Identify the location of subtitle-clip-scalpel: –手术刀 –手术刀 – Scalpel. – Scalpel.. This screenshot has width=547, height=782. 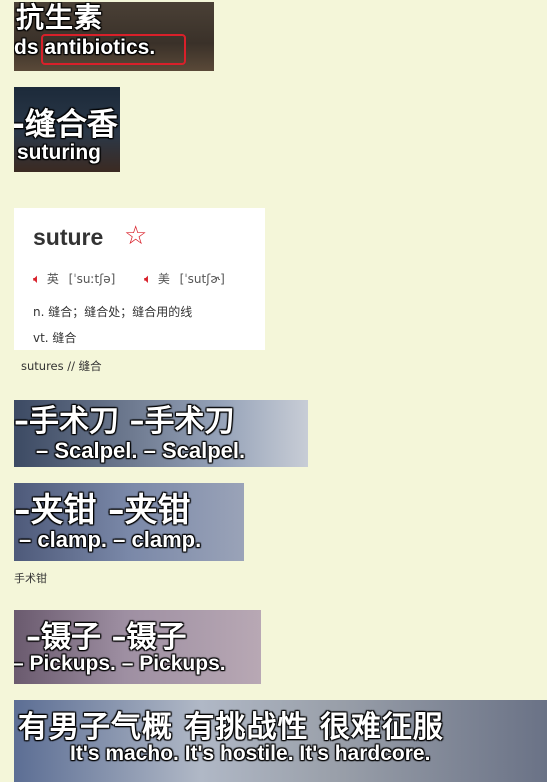
(161, 433).